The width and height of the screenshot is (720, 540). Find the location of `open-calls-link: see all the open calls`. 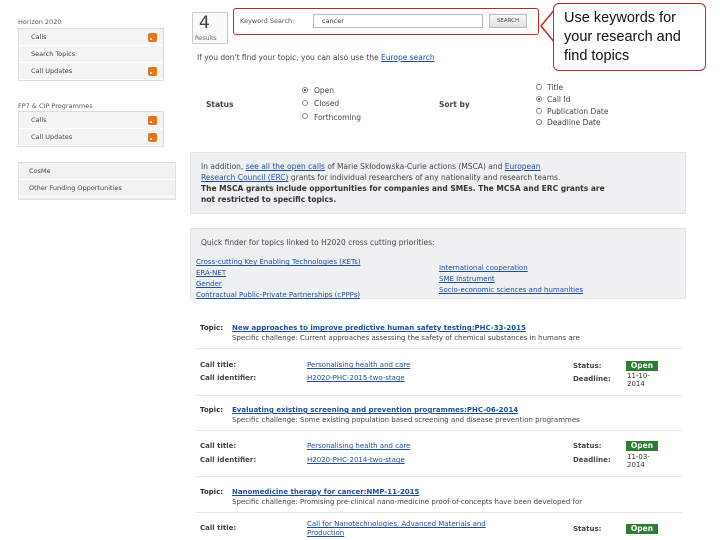

open-calls-link: see all the open calls is located at coordinates (285, 166).